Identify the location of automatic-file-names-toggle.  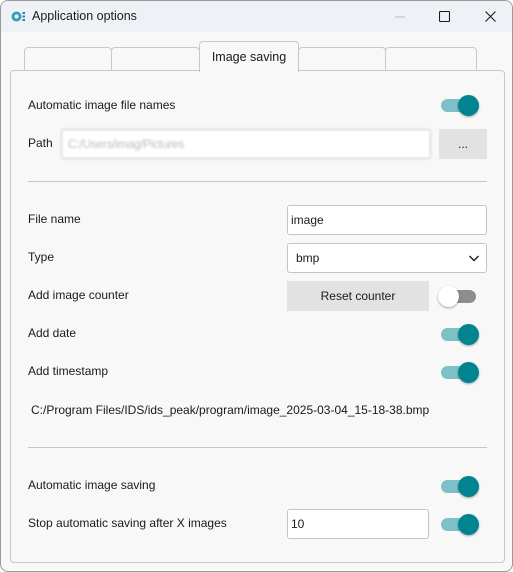
(459, 105).